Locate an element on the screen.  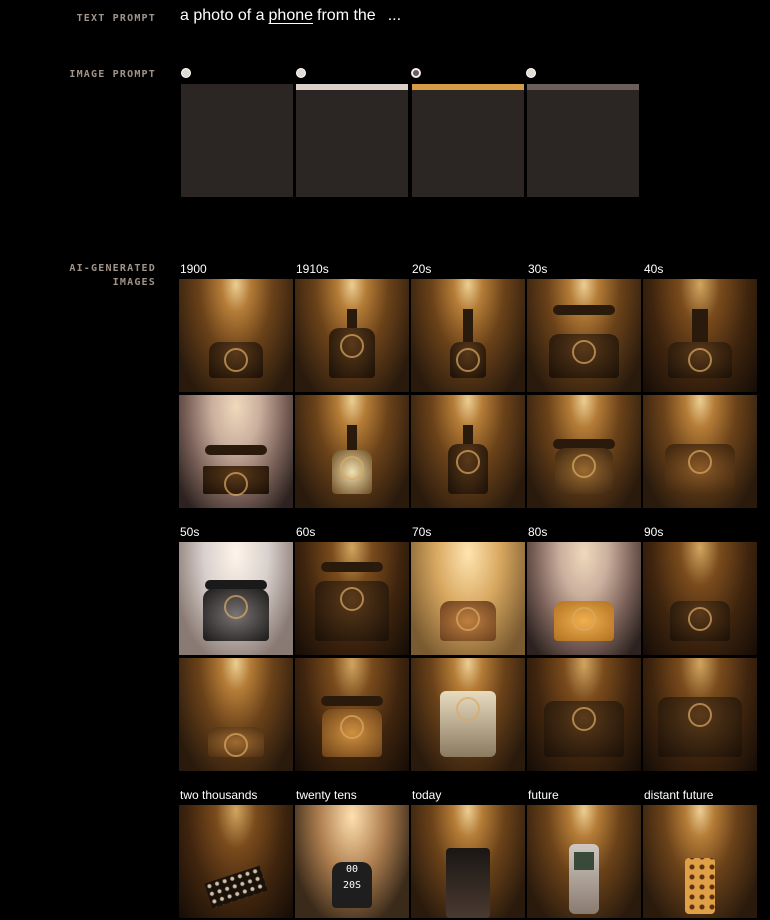
generated-image-80s-a is located at coordinates (584, 598).